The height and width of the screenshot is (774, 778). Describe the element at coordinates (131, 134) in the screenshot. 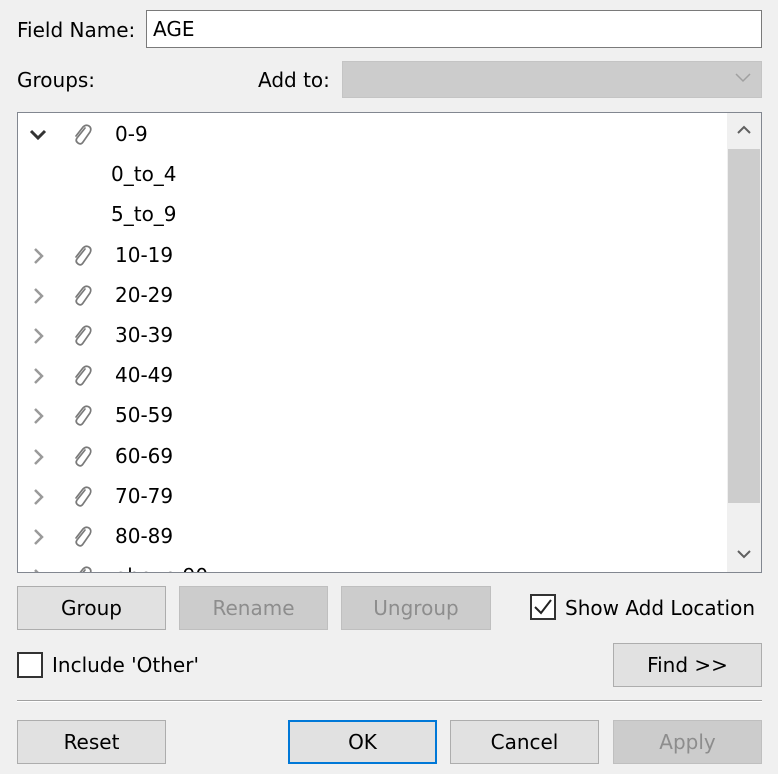

I see `tree-item-label: 0-9` at that location.